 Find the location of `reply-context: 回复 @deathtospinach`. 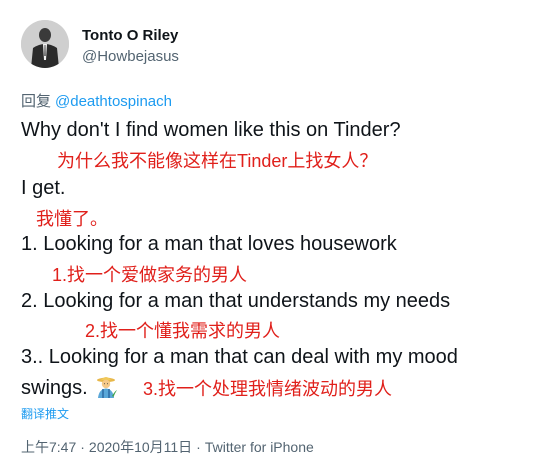

reply-context: 回复 @deathtospinach is located at coordinates (96, 100).